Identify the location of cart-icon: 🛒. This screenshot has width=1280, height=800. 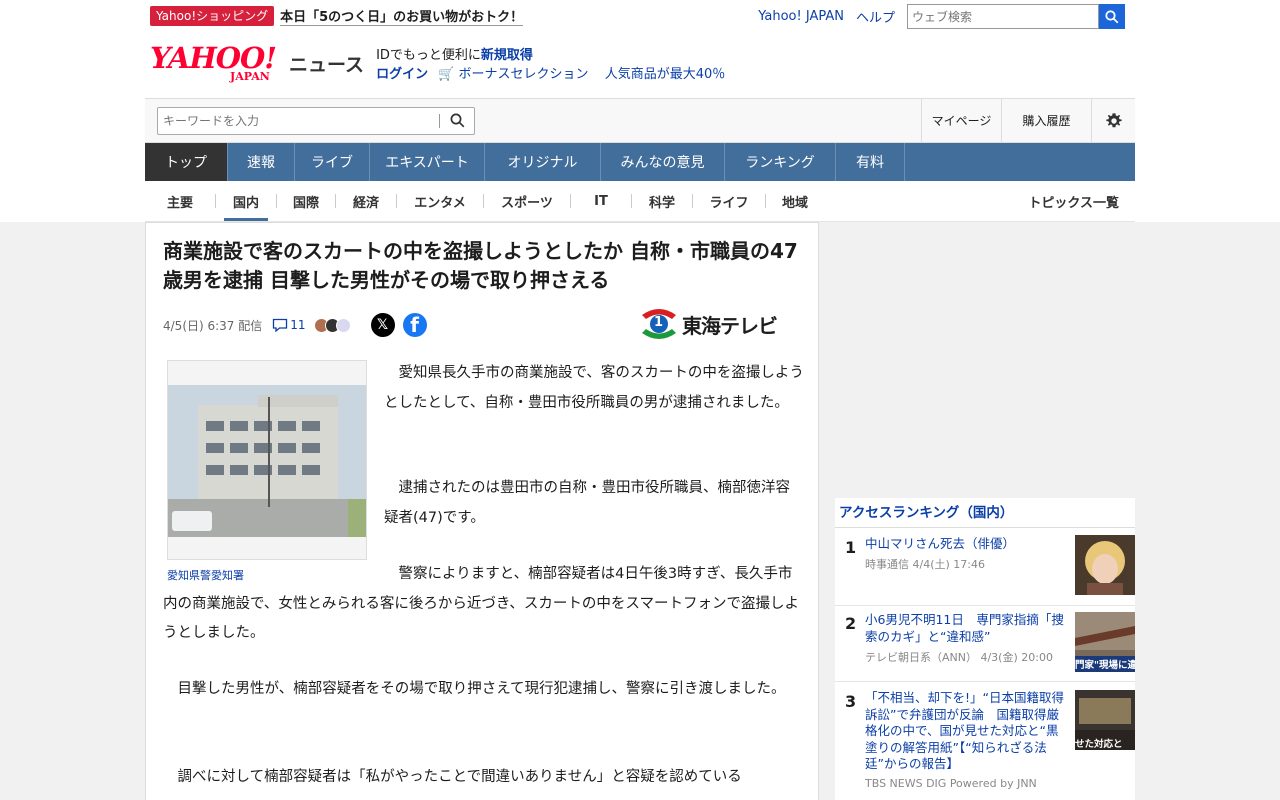
(446, 74).